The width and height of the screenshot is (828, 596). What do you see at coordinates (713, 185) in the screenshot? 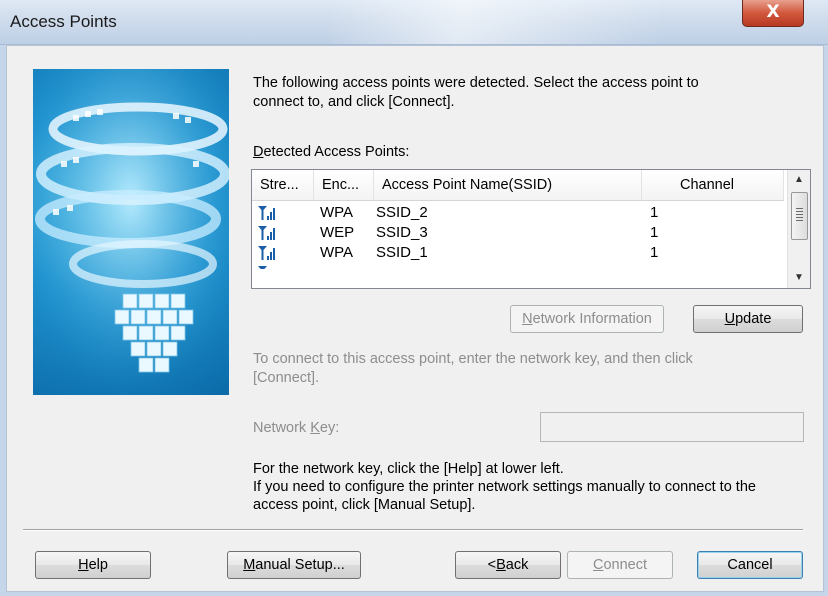
I see `column-header-channel: Channel` at bounding box center [713, 185].